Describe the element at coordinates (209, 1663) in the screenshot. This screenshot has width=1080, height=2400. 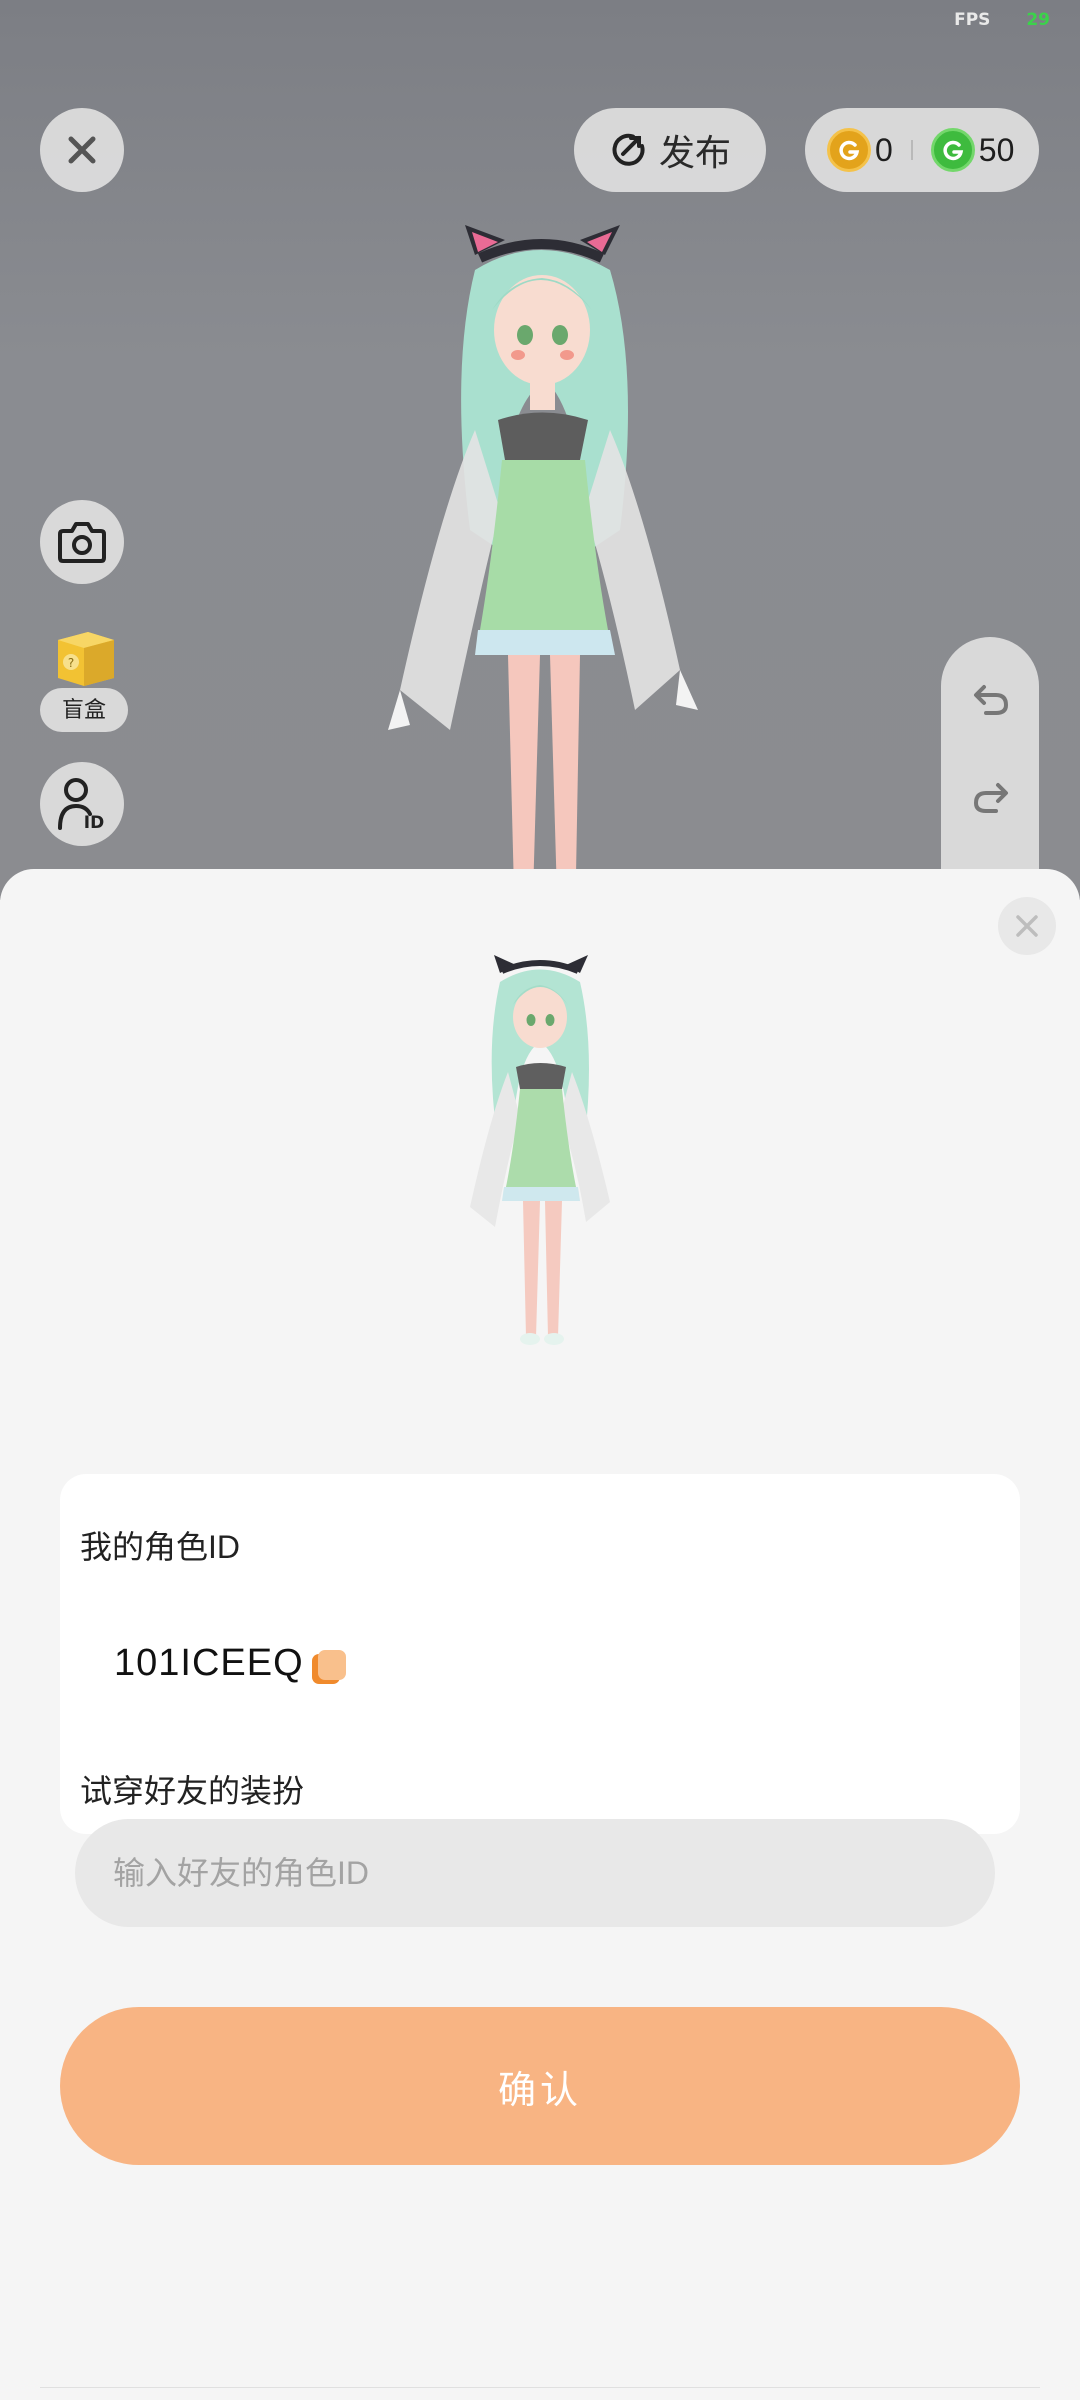
I see `my-id-value: 101ICEEQ` at that location.